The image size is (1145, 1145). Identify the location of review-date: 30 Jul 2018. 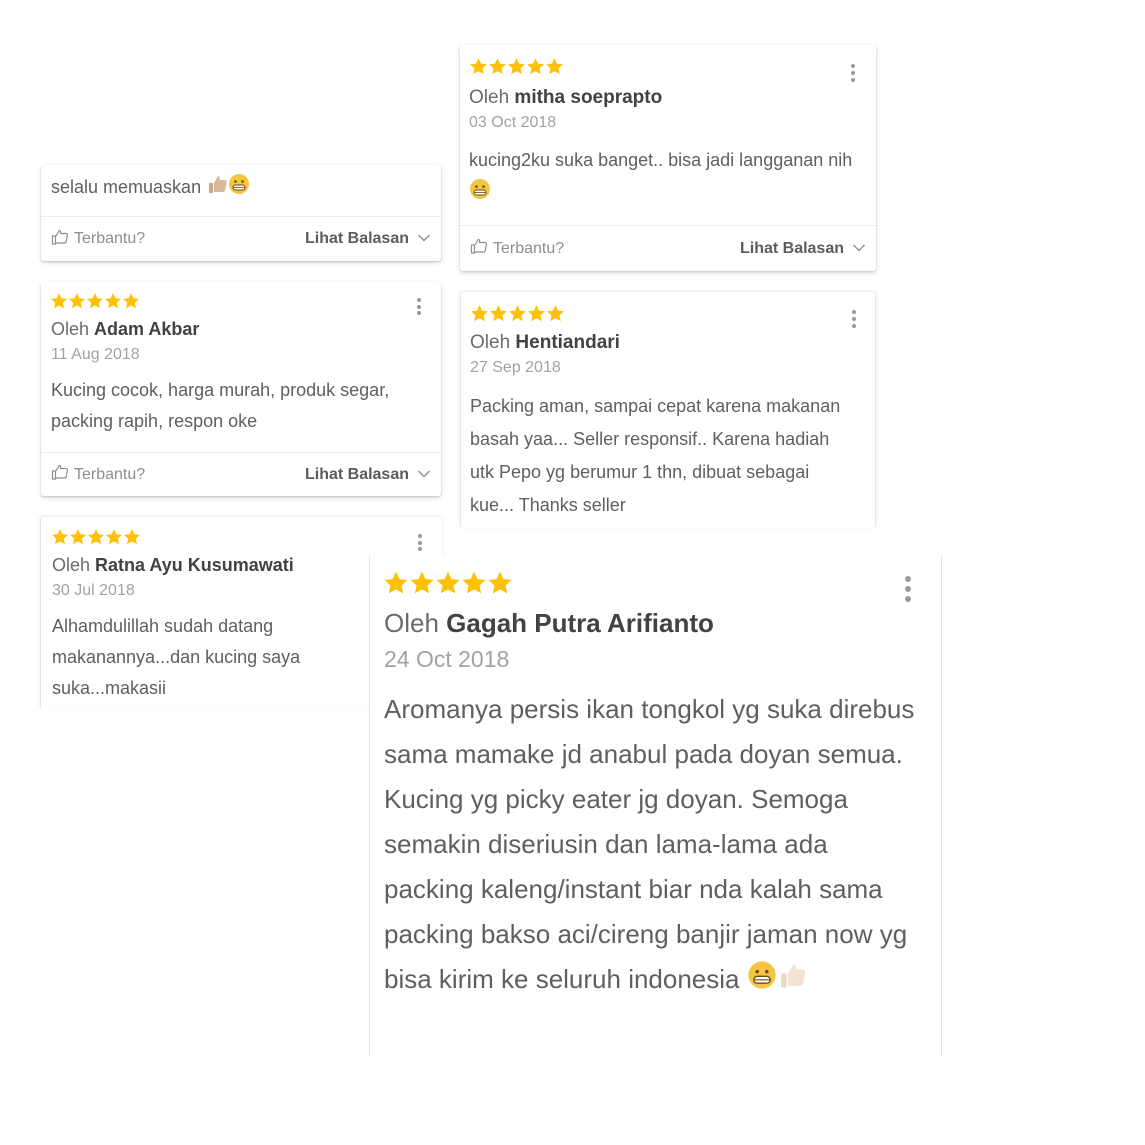
(93, 590).